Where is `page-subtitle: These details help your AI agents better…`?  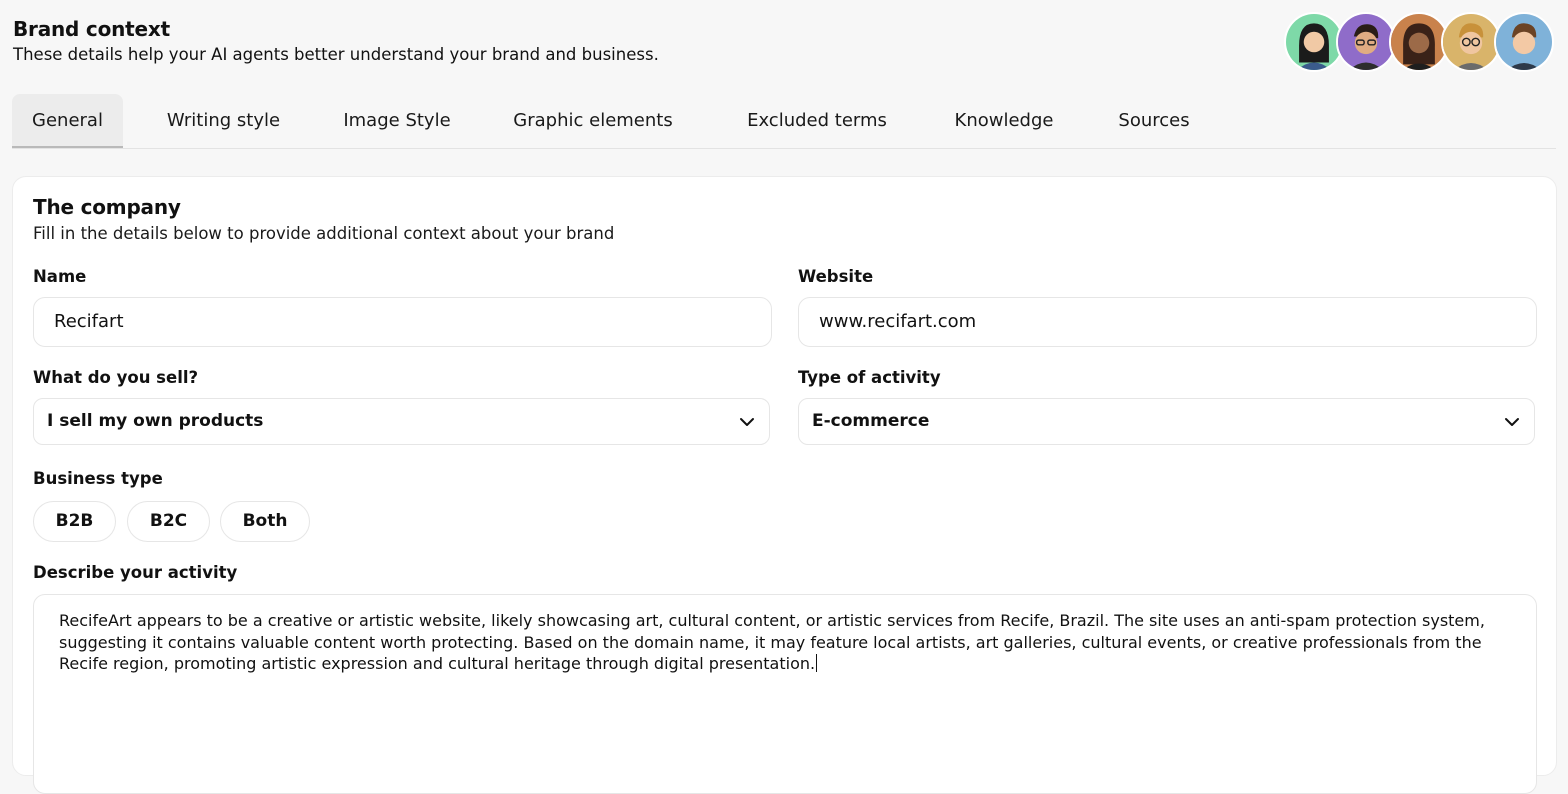 page-subtitle: These details help your AI agents better… is located at coordinates (336, 54).